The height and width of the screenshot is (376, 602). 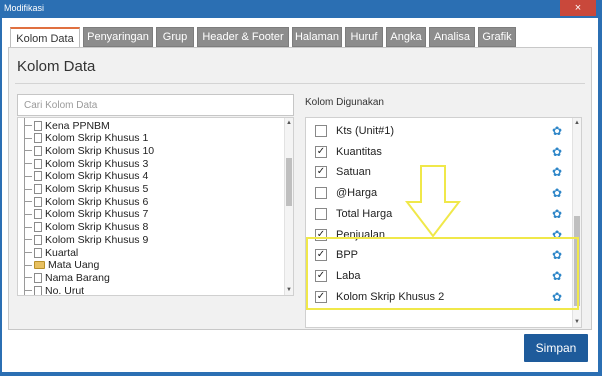 What do you see at coordinates (439, 152) in the screenshot?
I see `used-column-row: ✓ Kuantitas ✿` at bounding box center [439, 152].